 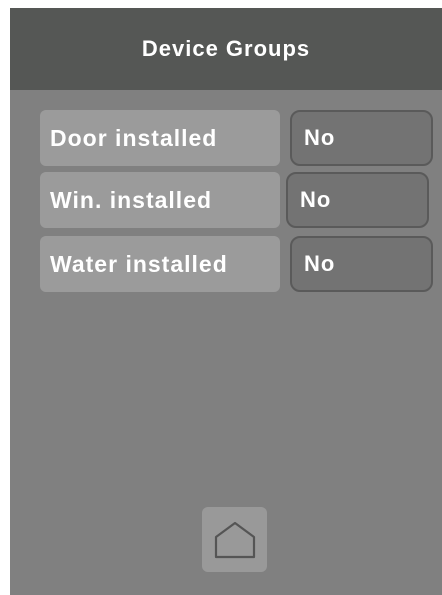 I want to click on door-installed-label-box: Door installed, so click(x=160, y=138).